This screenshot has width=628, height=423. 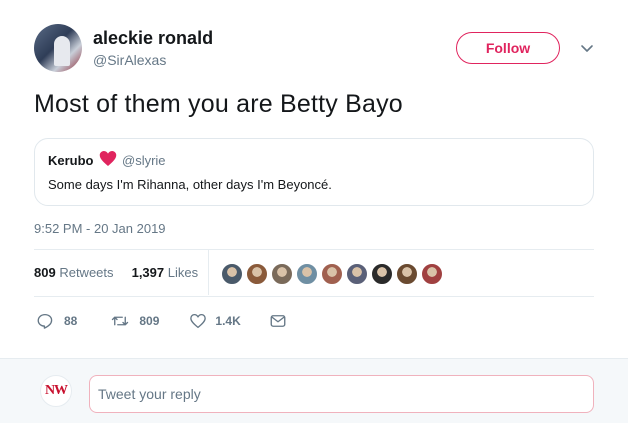 What do you see at coordinates (56, 321) in the screenshot?
I see `reply-button: 88` at bounding box center [56, 321].